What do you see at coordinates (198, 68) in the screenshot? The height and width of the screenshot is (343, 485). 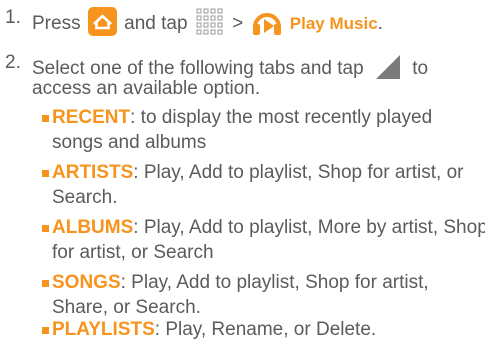 I see `step-2-text: Select one of the following tabs and tap` at bounding box center [198, 68].